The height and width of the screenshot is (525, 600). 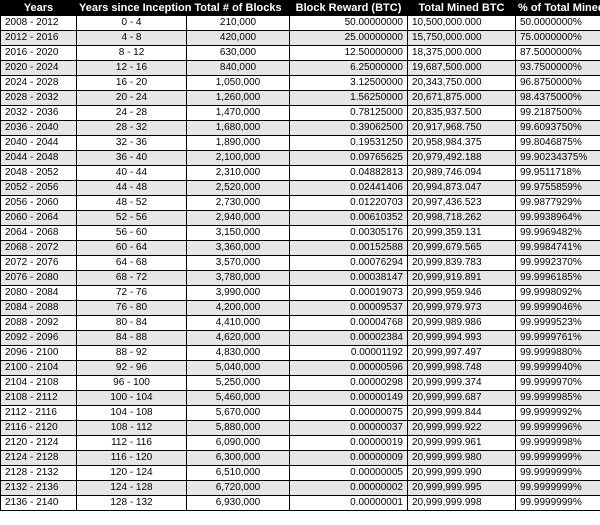 I want to click on cell-percent-mined: 75.0000000%, so click(x=557, y=38).